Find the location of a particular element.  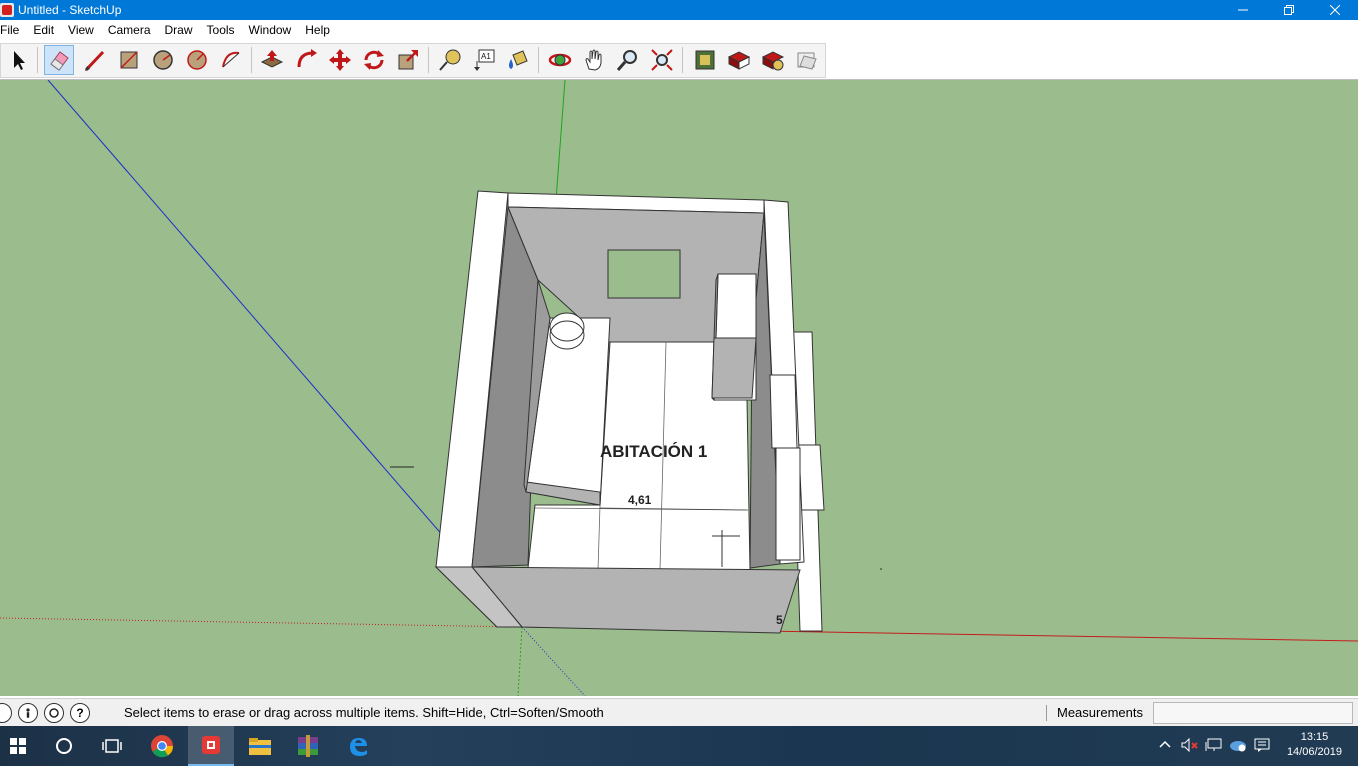

arc-tool-button is located at coordinates (231, 60).